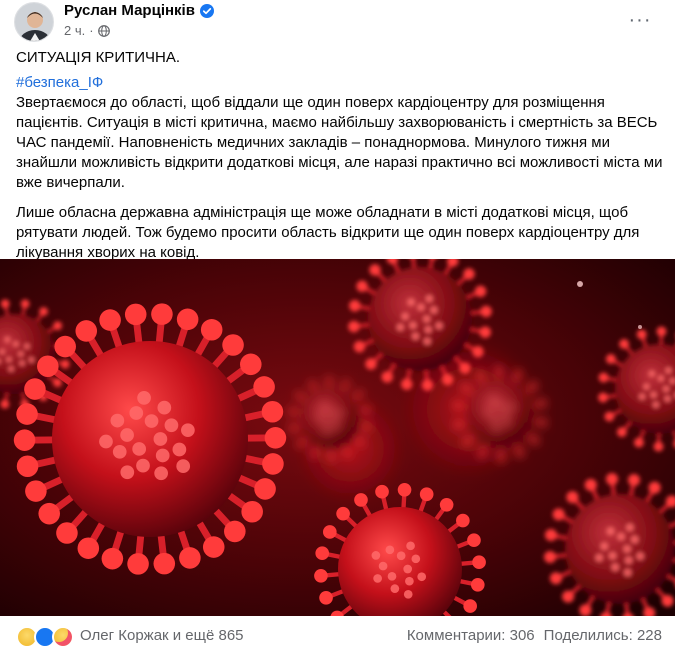  I want to click on care-reaction-icon, so click(63, 637).